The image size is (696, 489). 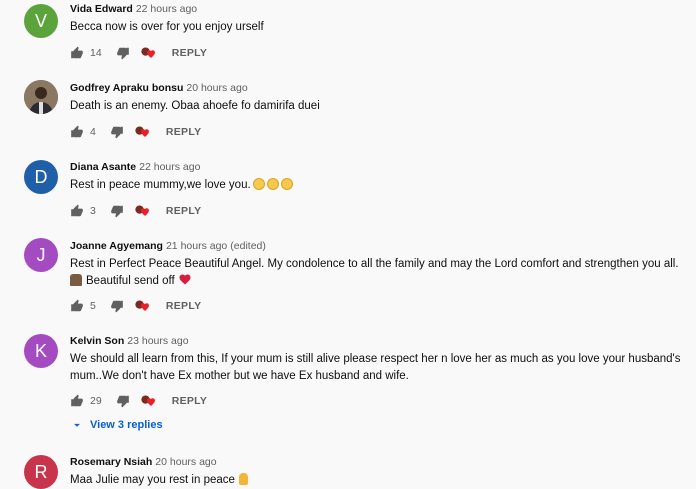 What do you see at coordinates (379, 88) in the screenshot?
I see `comment-header: Godfrey Apraku bonsu 20 hours ago` at bounding box center [379, 88].